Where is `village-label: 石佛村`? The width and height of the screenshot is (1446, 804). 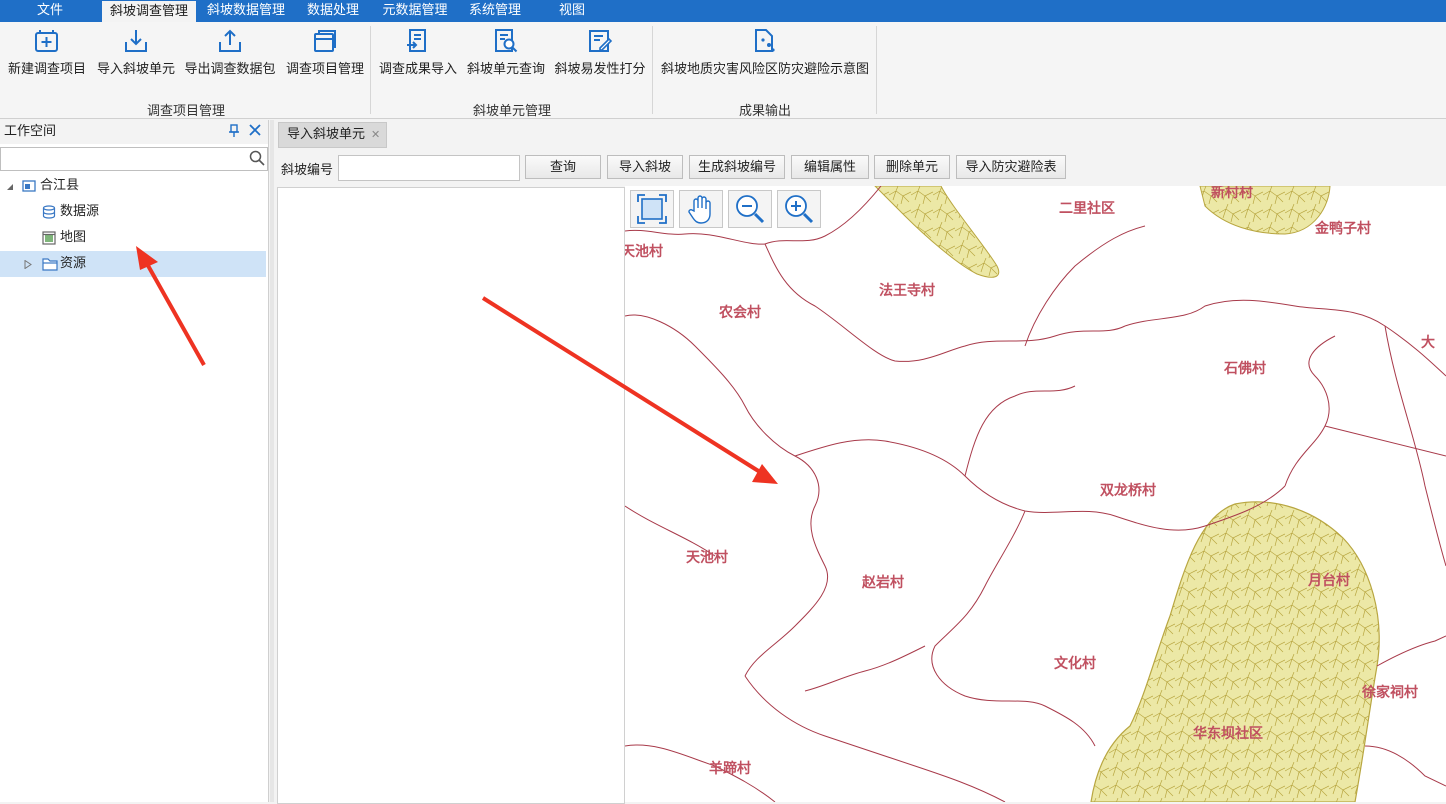
village-label: 石佛村 is located at coordinates (1245, 369).